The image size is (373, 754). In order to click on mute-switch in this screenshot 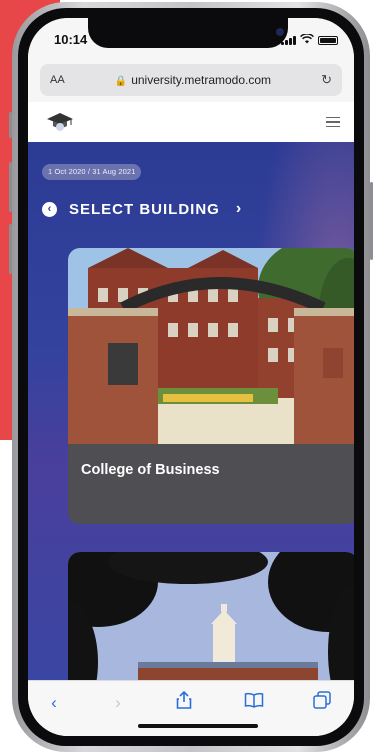, I will do `click(10, 125)`.